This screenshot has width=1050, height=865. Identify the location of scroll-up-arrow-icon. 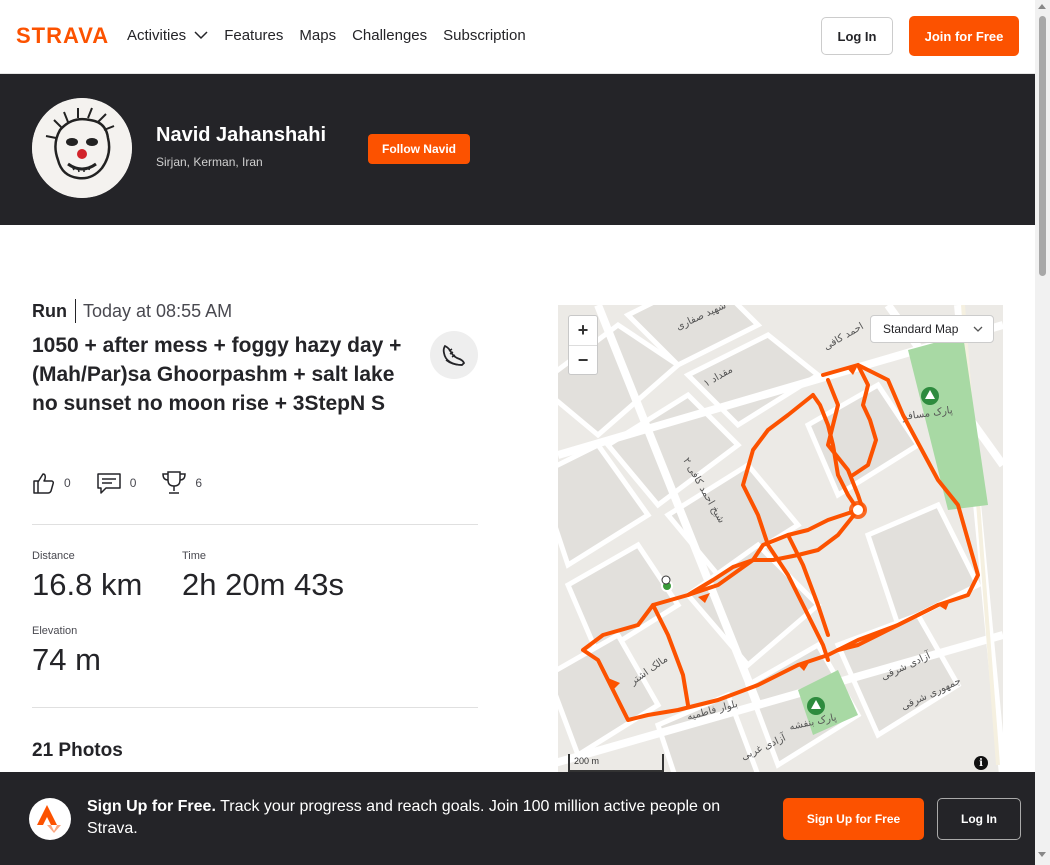
(1042, 6).